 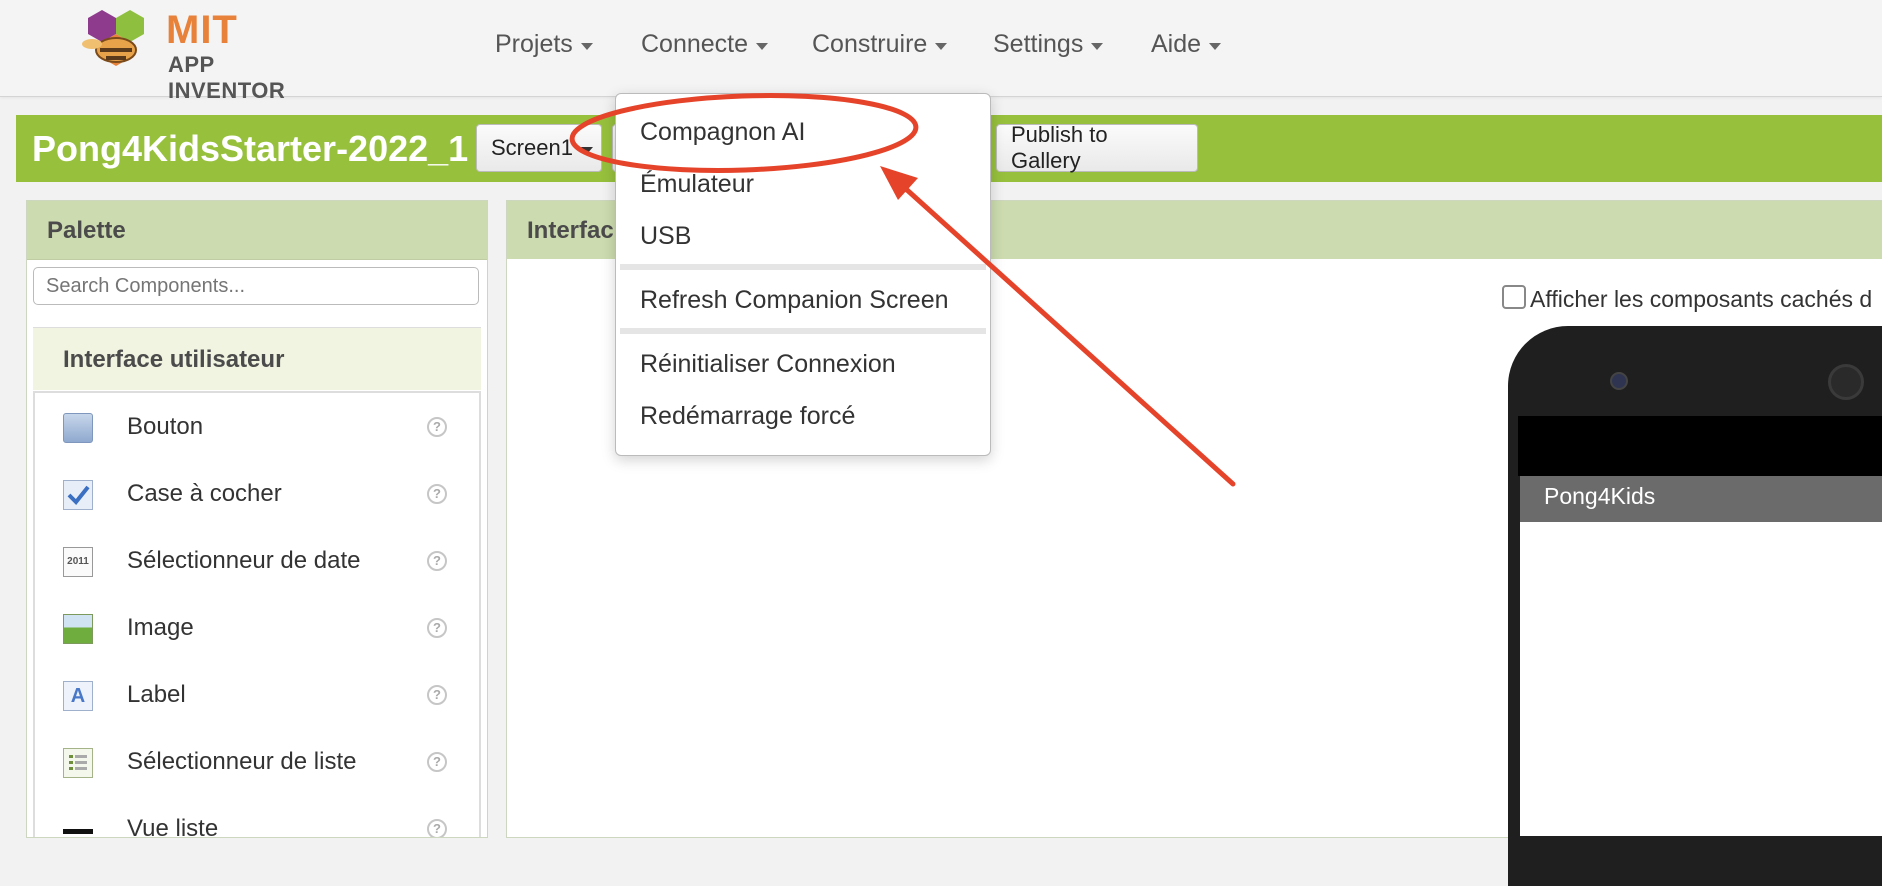 What do you see at coordinates (744, 133) in the screenshot?
I see `highlight-ellipse` at bounding box center [744, 133].